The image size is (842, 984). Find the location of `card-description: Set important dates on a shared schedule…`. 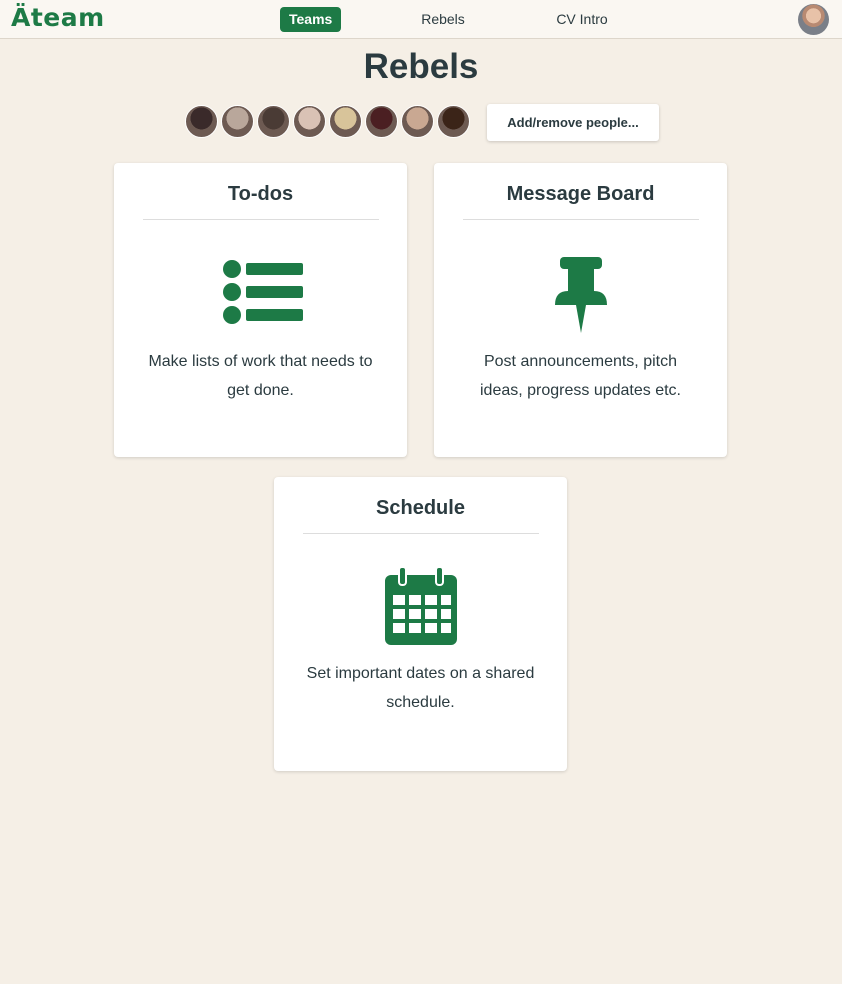

card-description: Set important dates on a shared schedule… is located at coordinates (420, 688).